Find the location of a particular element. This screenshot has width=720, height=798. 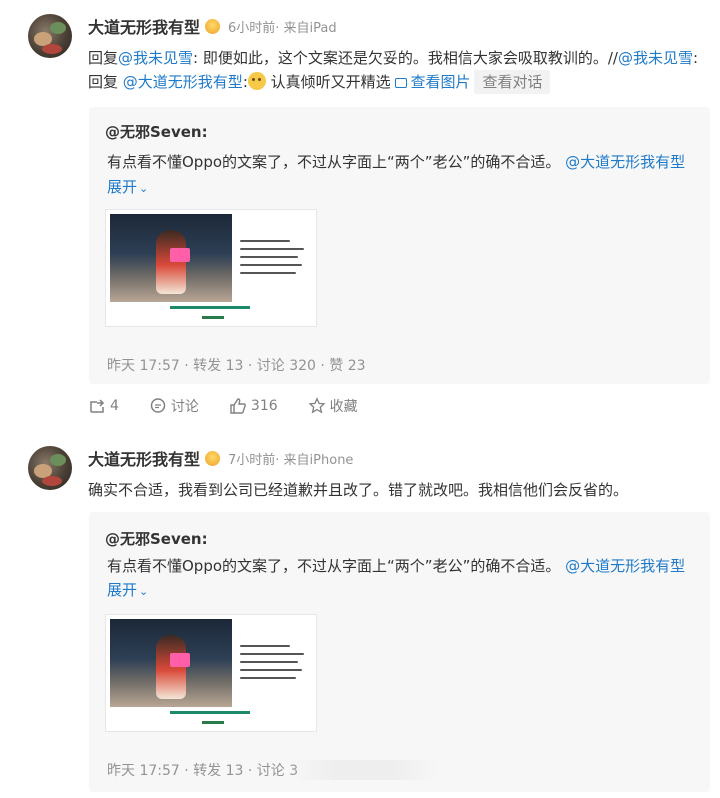

post-header: 大道无形我有型 7小时前· 来自iPhone is located at coordinates (220, 458).